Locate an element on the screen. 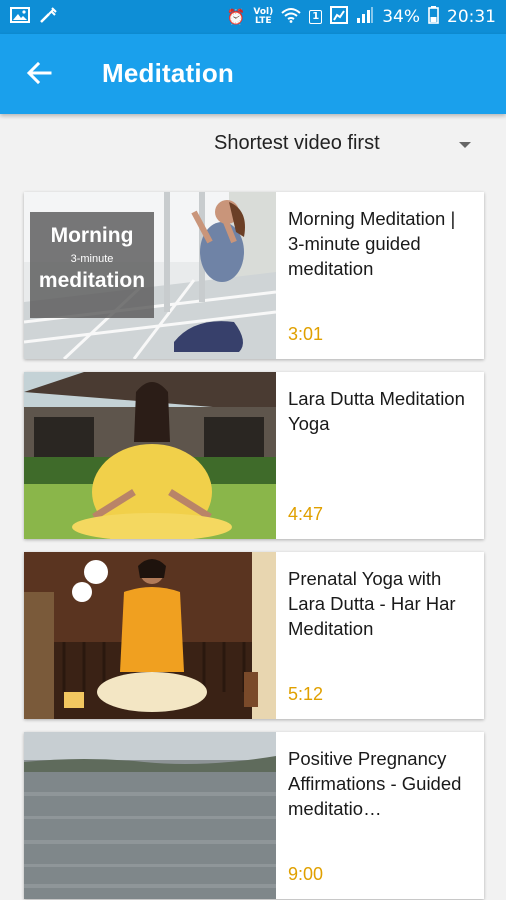 The image size is (506, 900). sim-badge: 1 is located at coordinates (316, 17).